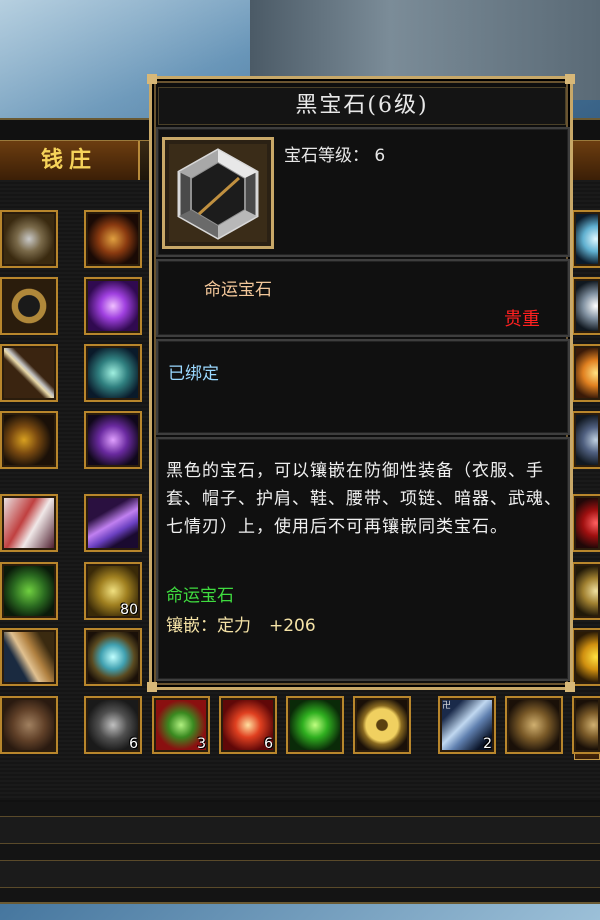 The width and height of the screenshot is (600, 920). I want to click on gem-level-value: 6, so click(380, 156).